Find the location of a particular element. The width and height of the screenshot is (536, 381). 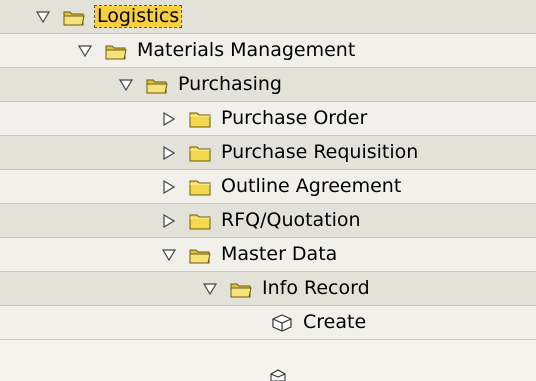

tree-node-purchase-requisition: Purchase Requisition is located at coordinates (268, 153).